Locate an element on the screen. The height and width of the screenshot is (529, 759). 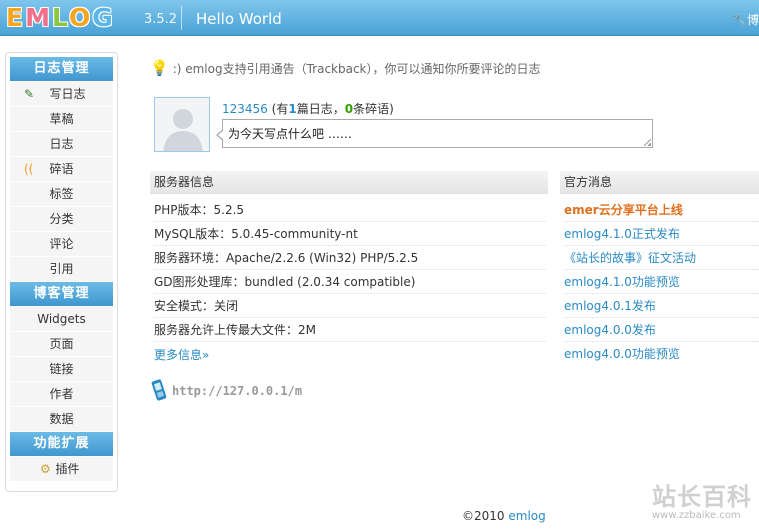
news-item: emlog4.0.0发布 is located at coordinates (661, 330).